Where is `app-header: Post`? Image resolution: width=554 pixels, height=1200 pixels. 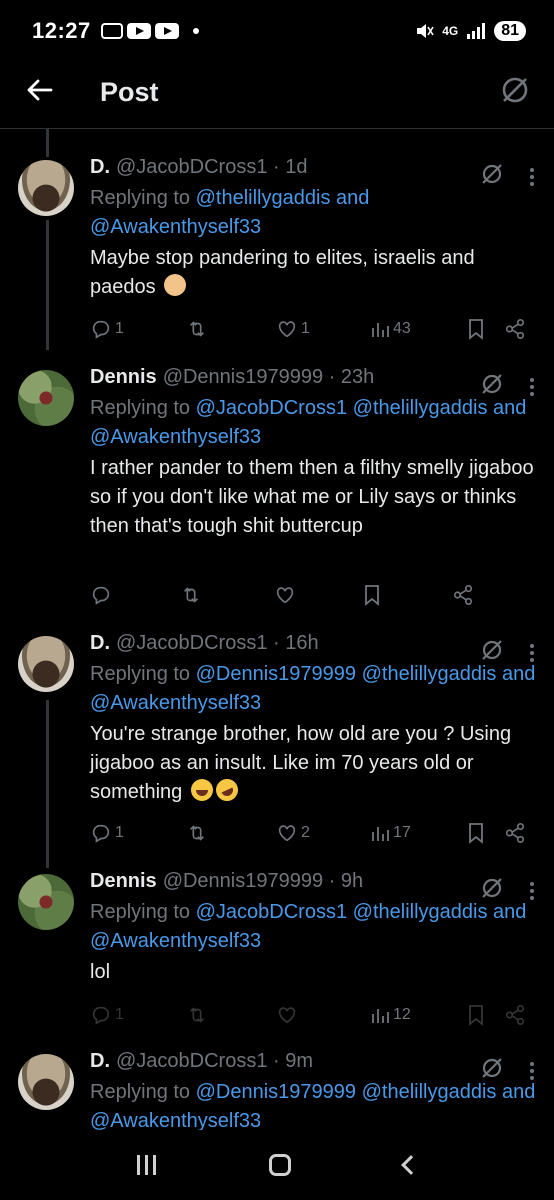
app-header: Post is located at coordinates (277, 92).